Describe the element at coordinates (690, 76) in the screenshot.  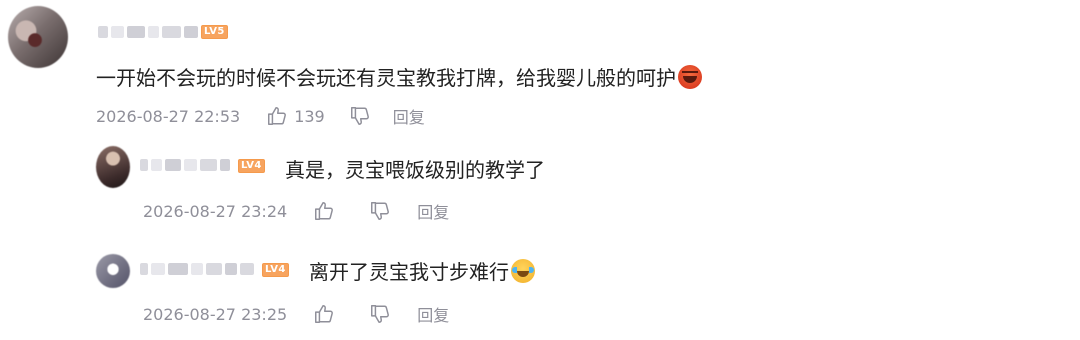
I see `angry-face-emoji` at that location.